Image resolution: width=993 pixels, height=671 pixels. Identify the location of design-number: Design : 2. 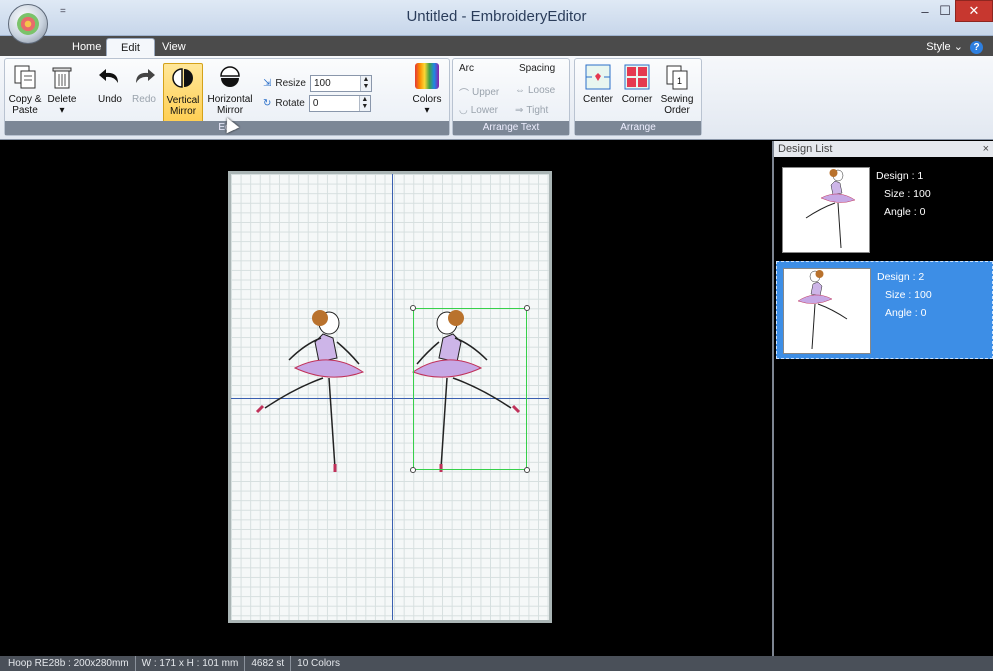
(901, 277).